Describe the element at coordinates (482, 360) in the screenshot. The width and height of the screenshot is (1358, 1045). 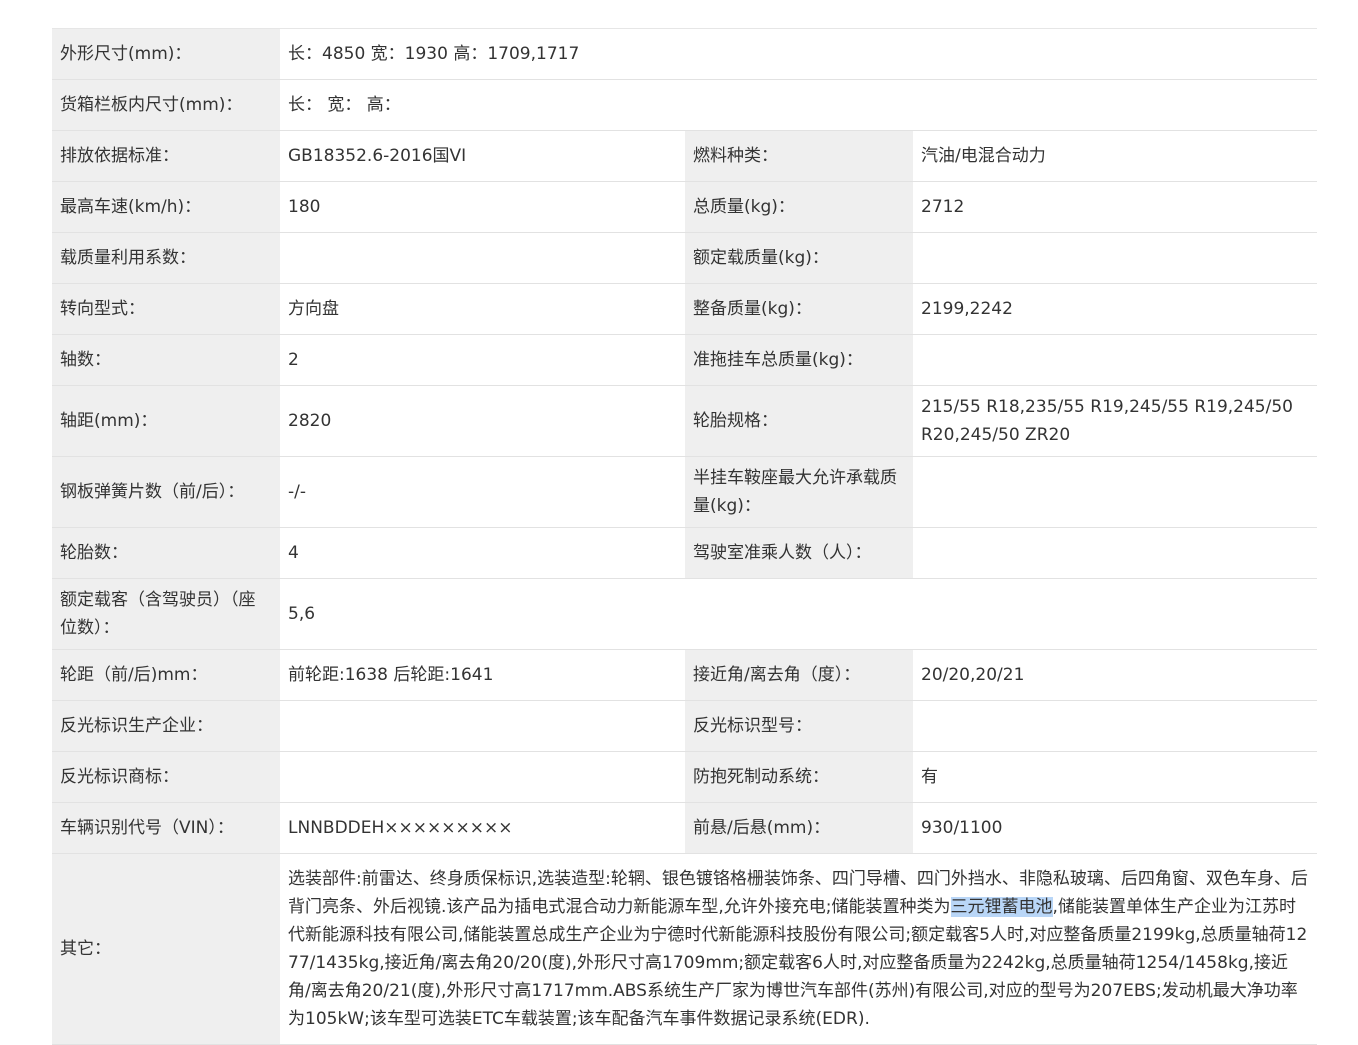
I see `spec-value: 2` at that location.